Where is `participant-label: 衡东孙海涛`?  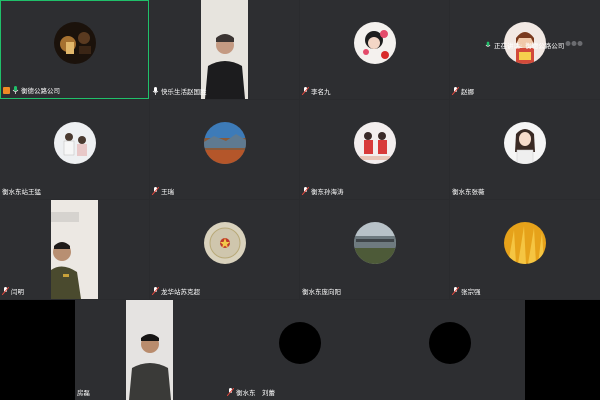 participant-label: 衡东孙海涛 is located at coordinates (323, 191).